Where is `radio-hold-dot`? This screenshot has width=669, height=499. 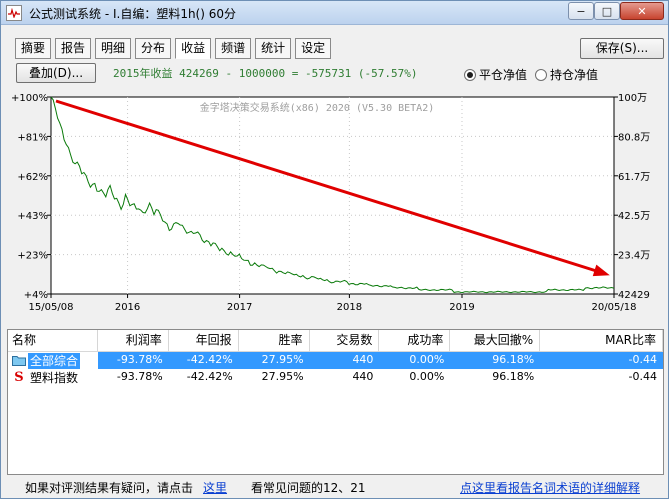
radio-hold-dot is located at coordinates (541, 74).